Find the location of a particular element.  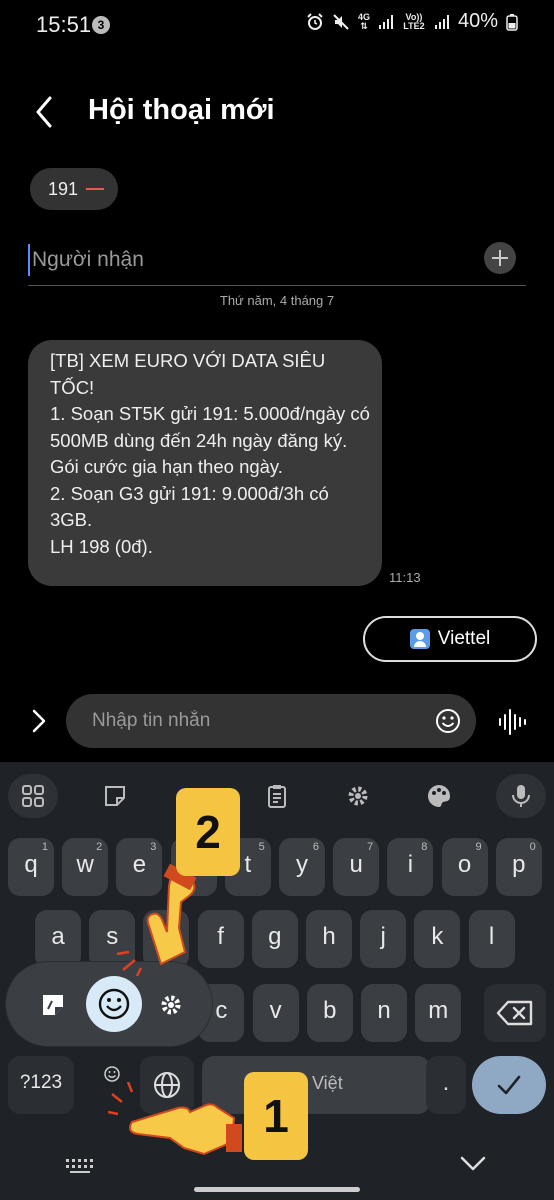

status-bar: 15:51 3 4G ⇅ Vo)) LTE2 40% is located at coordinates (277, 26).